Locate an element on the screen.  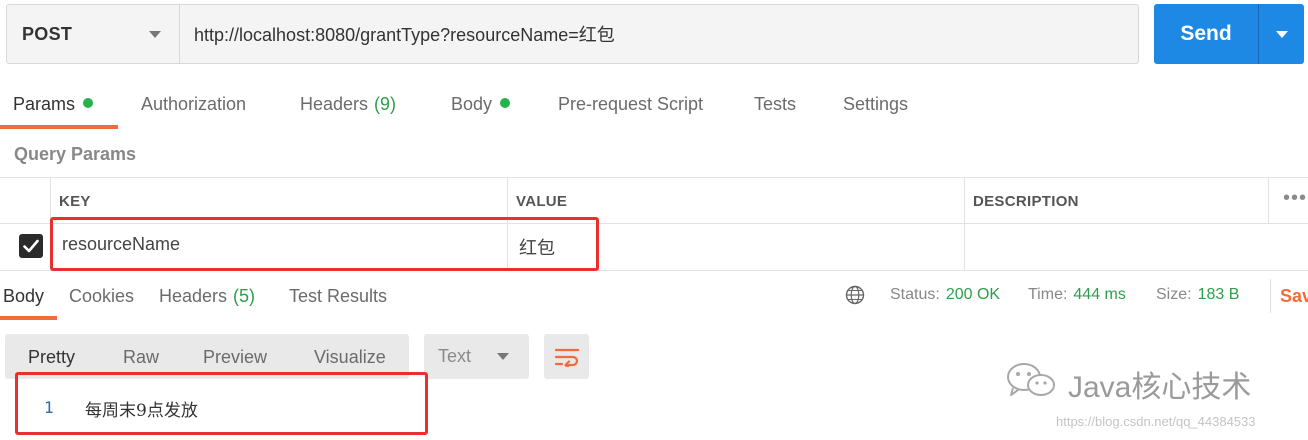
param-enabled-checkbox is located at coordinates (31, 246).